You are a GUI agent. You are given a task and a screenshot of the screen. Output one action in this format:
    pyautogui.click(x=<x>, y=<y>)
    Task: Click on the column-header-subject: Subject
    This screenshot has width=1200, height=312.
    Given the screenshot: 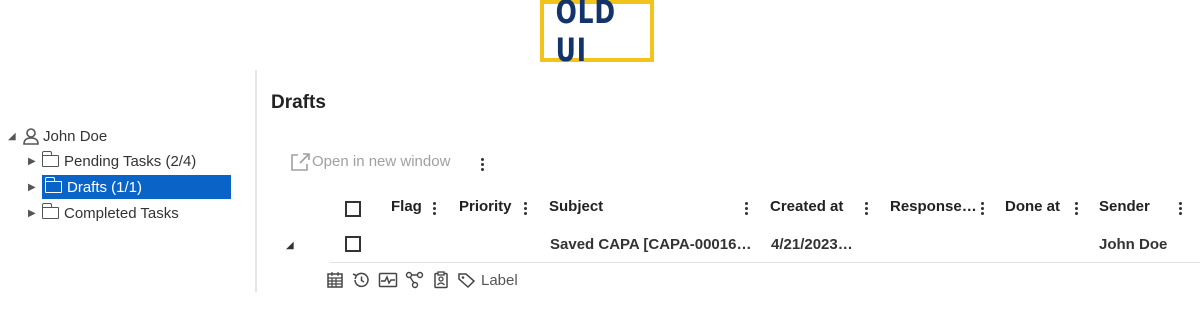 What is the action you would take?
    pyautogui.click(x=576, y=206)
    